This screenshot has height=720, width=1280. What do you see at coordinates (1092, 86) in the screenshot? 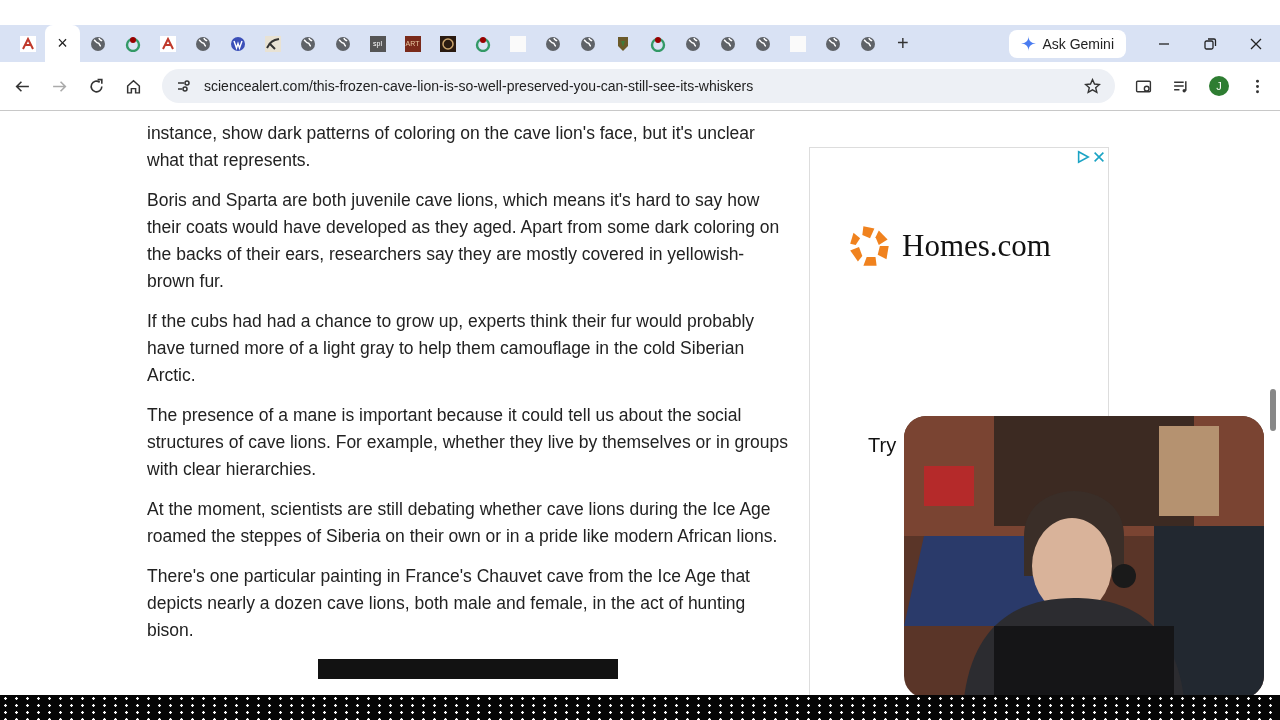
I see `bookmark-star-icon` at bounding box center [1092, 86].